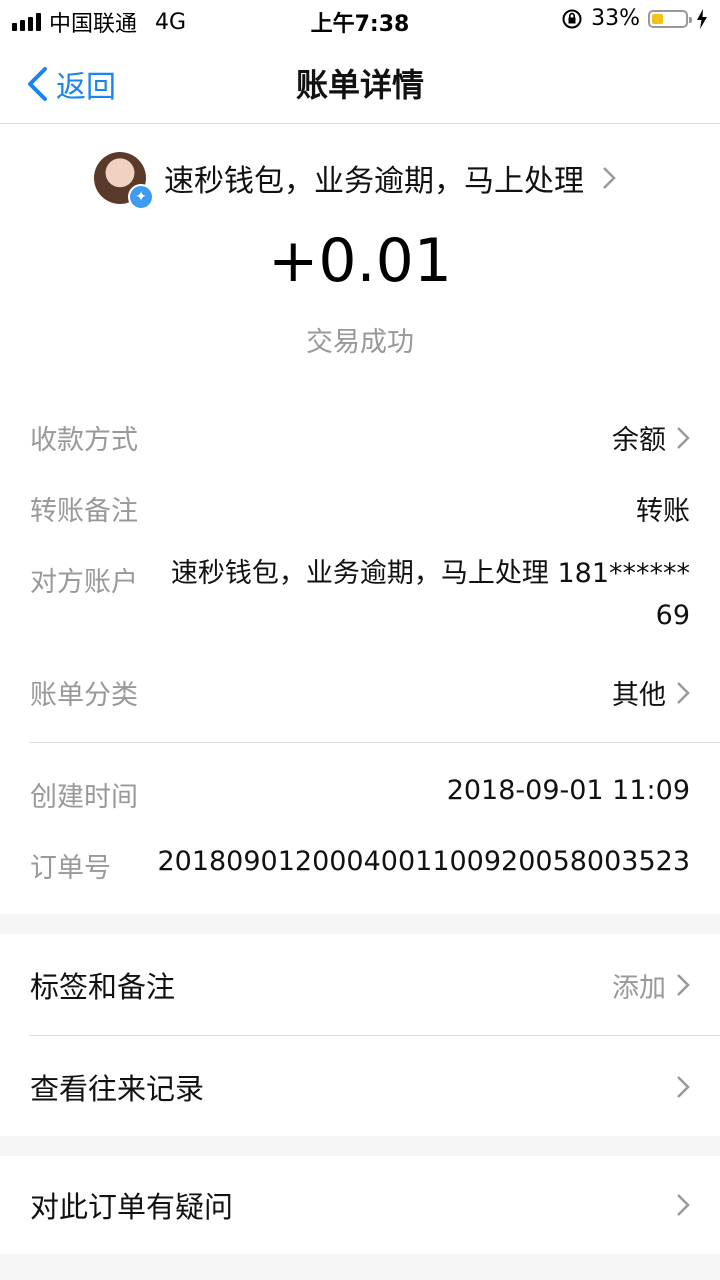 This screenshot has height=1280, width=720. I want to click on row-value-line2: 69, so click(672, 615).